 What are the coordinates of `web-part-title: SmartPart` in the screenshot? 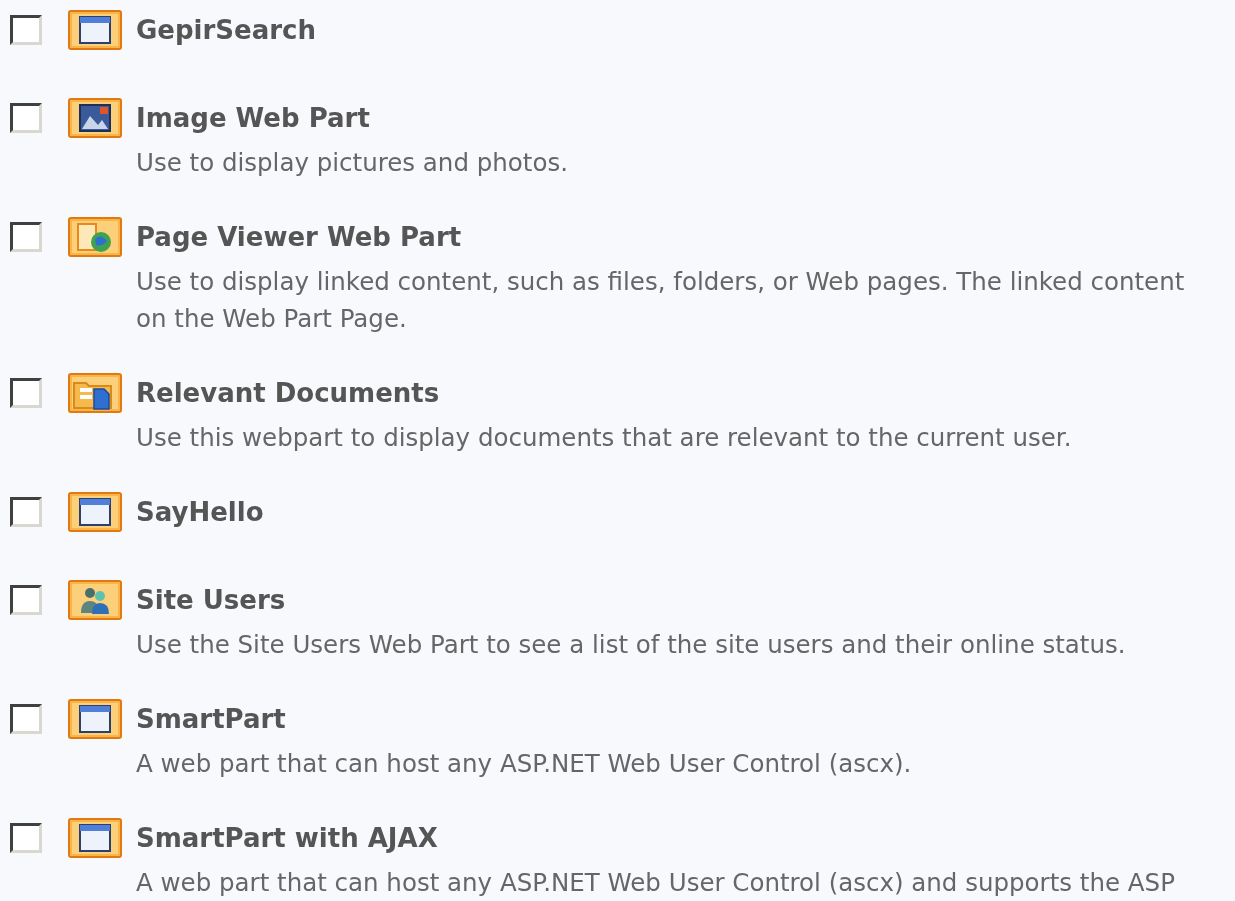 It's located at (211, 719).